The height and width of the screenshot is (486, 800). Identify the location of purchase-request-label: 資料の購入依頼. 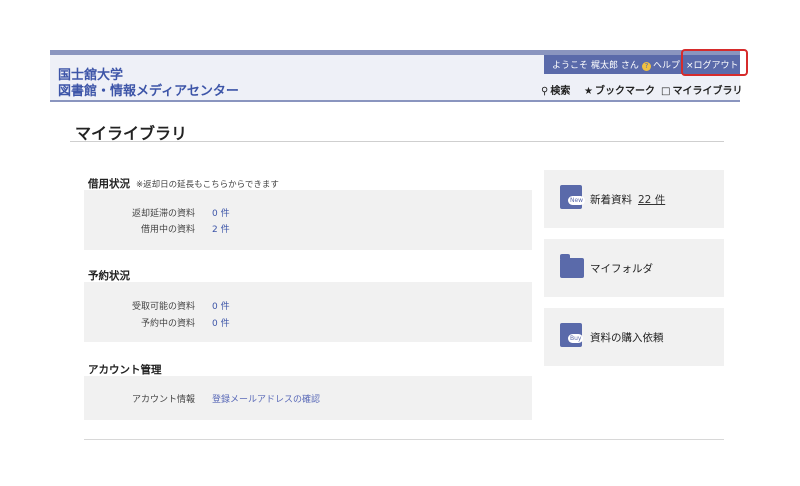
(627, 338).